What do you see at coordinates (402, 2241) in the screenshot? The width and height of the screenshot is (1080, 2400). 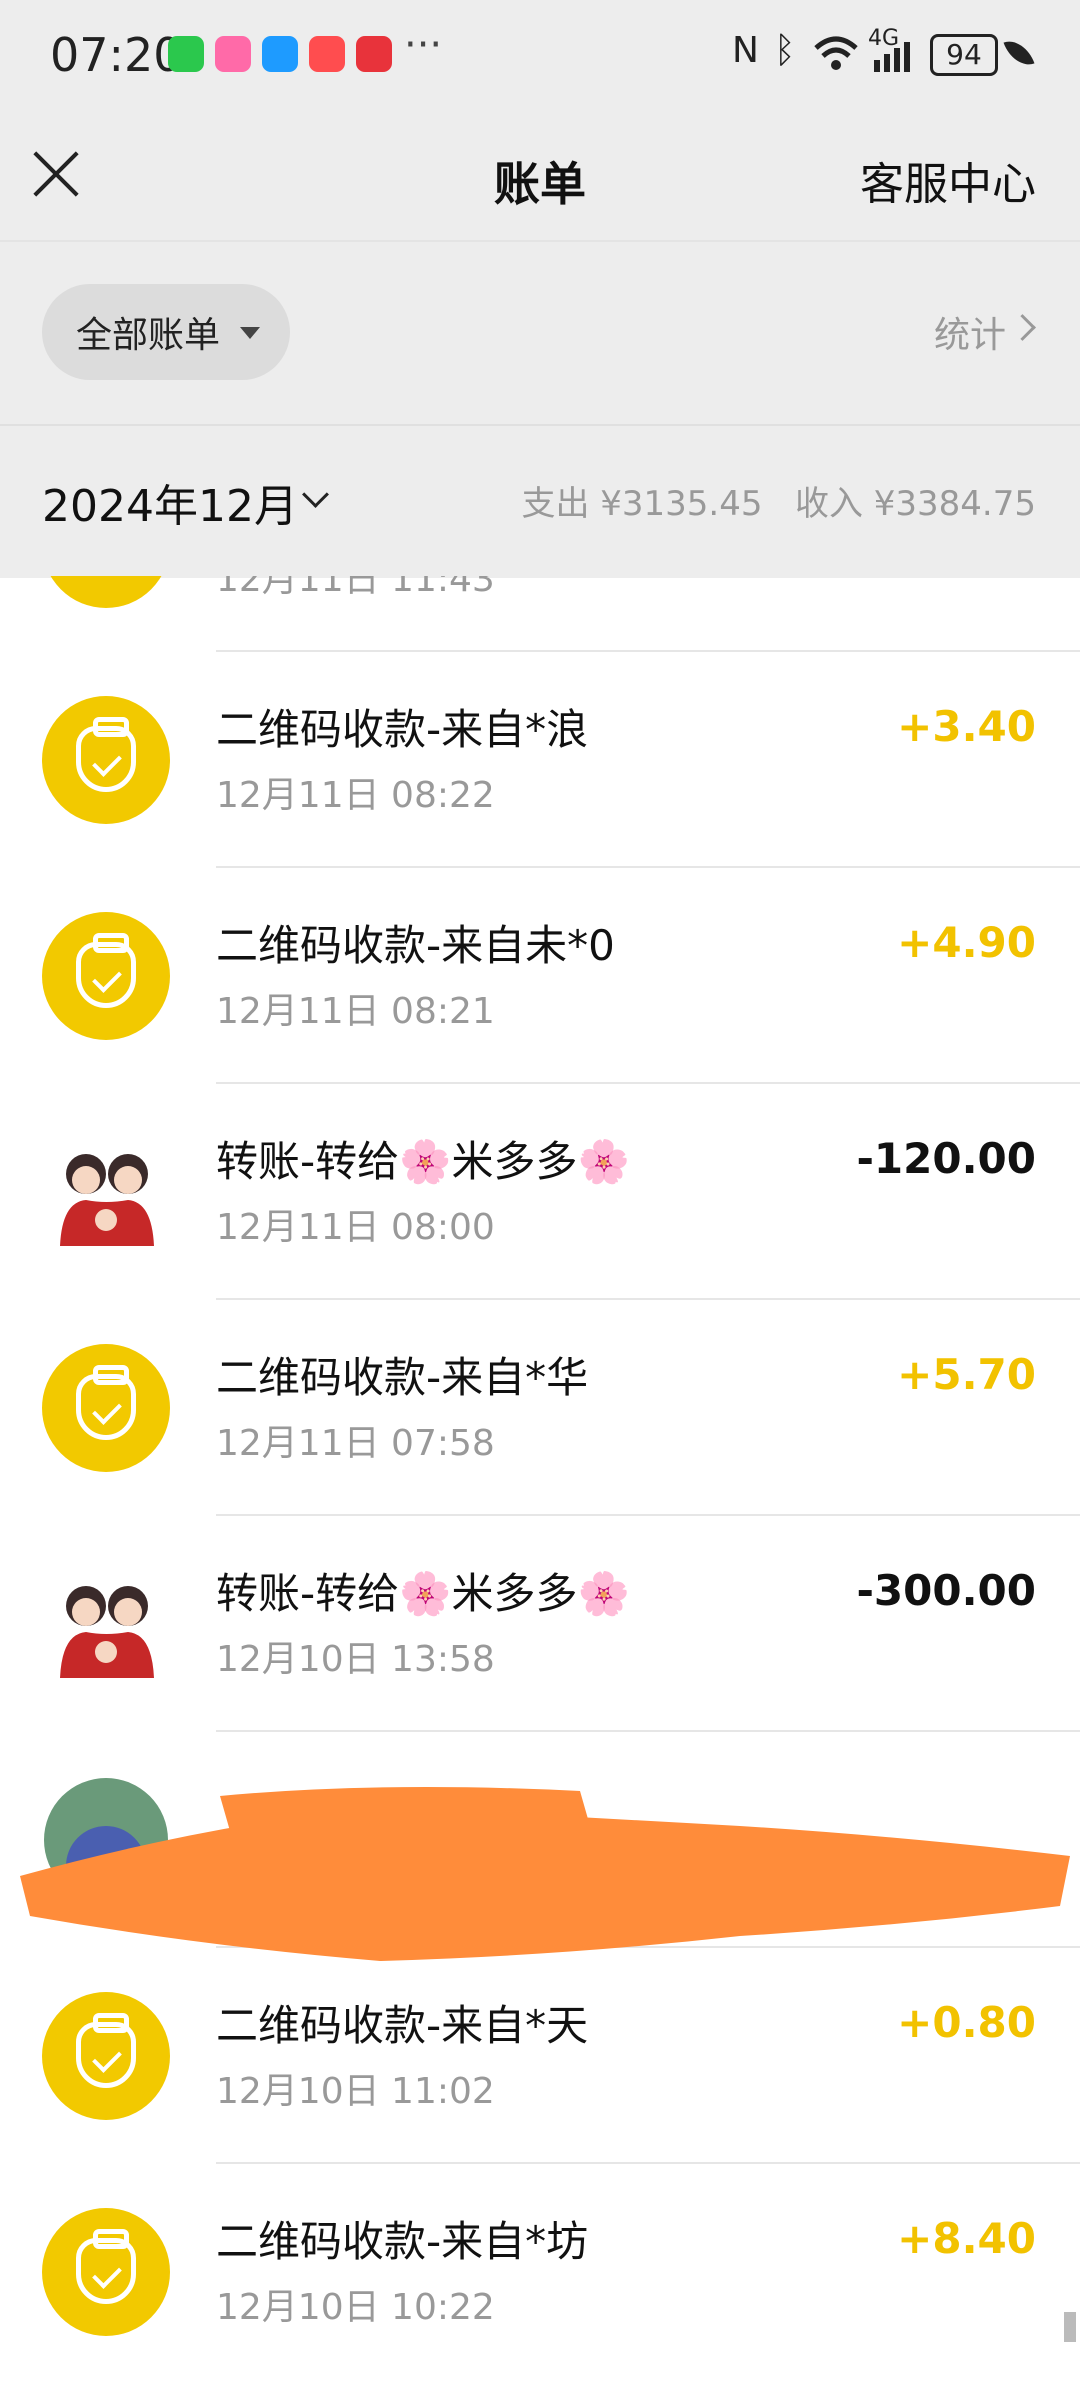 I see `transaction-name: 二维码收款-来自*坊` at bounding box center [402, 2241].